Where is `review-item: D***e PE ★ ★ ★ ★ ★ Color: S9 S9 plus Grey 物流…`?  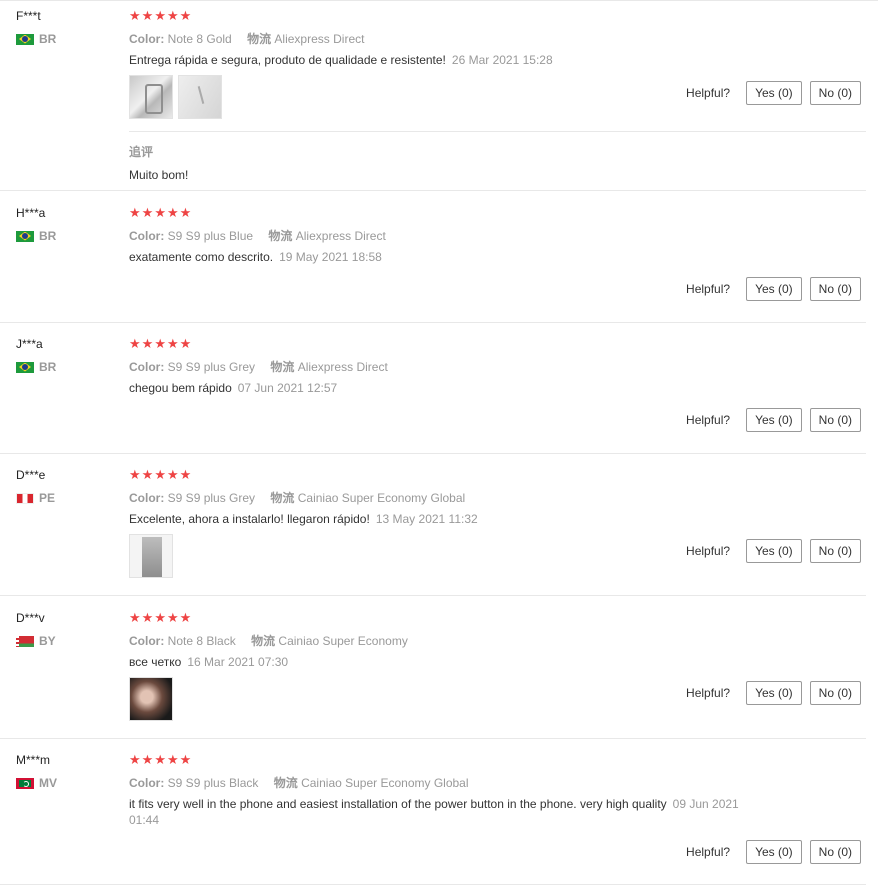 review-item: D***e PE ★ ★ ★ ★ ★ Color: S9 S9 plus Grey 物流… is located at coordinates (433, 528).